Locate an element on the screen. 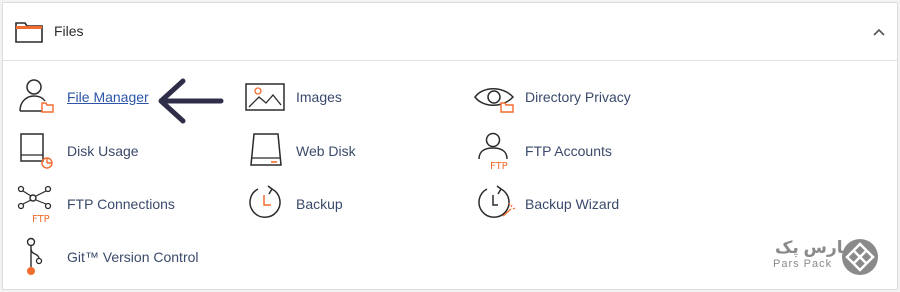  pars-pack-logo: پارس پک Pars Pack is located at coordinates (827, 258).